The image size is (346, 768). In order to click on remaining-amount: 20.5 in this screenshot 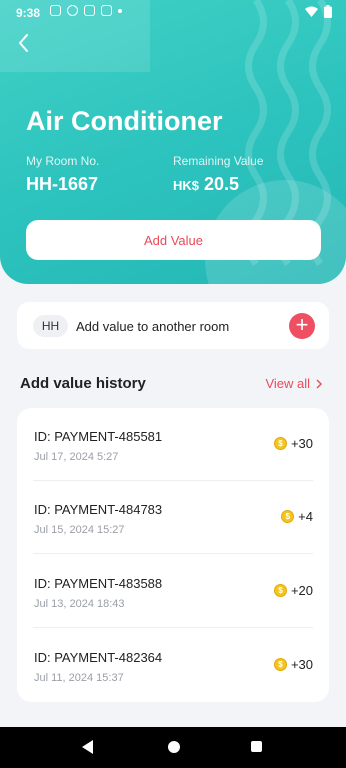, I will do `click(222, 184)`.